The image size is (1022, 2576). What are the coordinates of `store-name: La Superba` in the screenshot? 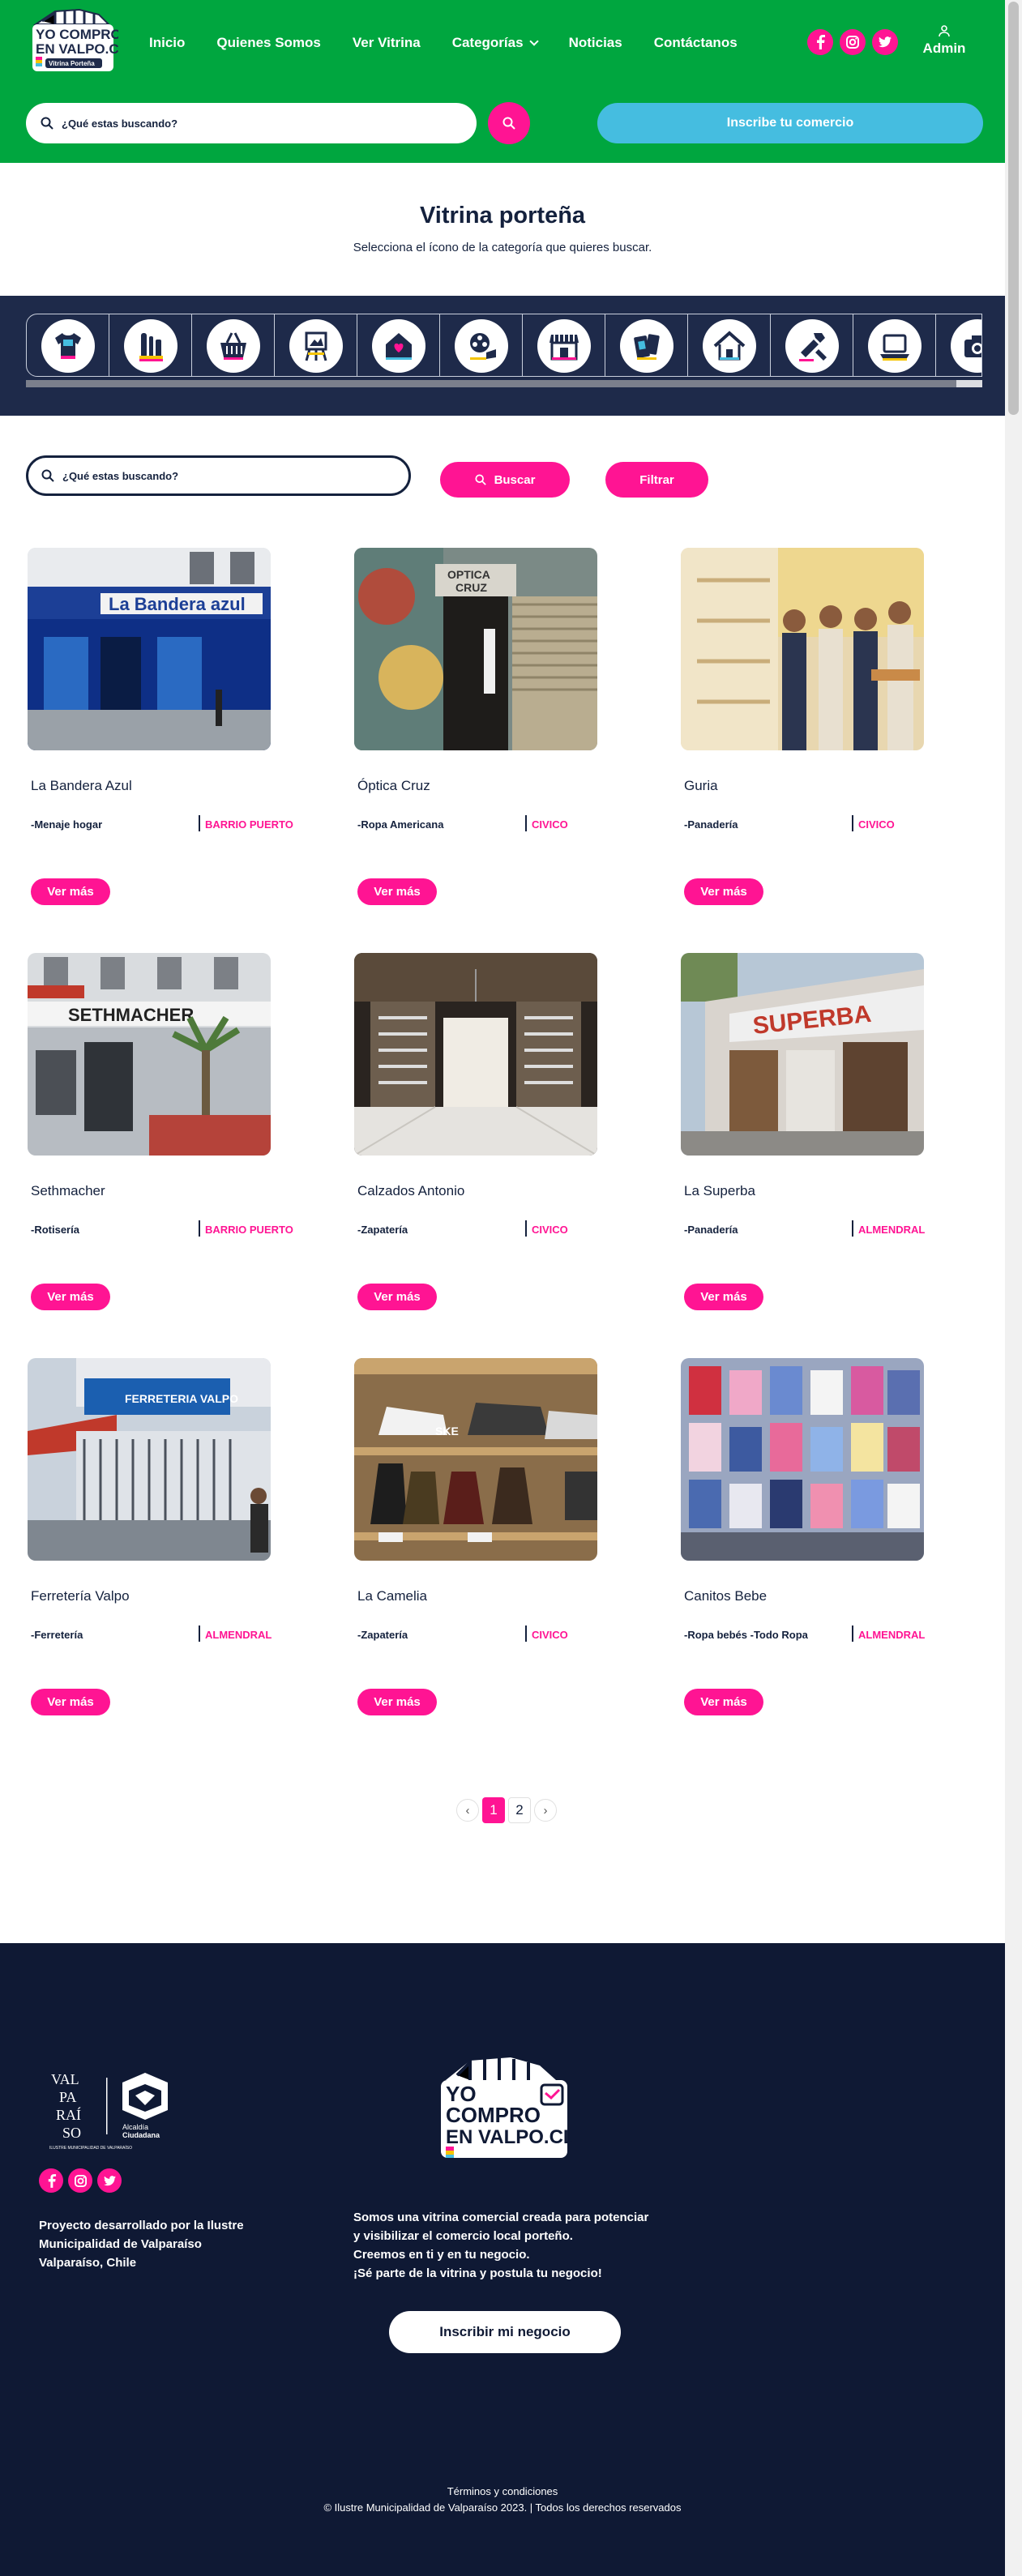 It's located at (719, 1190).